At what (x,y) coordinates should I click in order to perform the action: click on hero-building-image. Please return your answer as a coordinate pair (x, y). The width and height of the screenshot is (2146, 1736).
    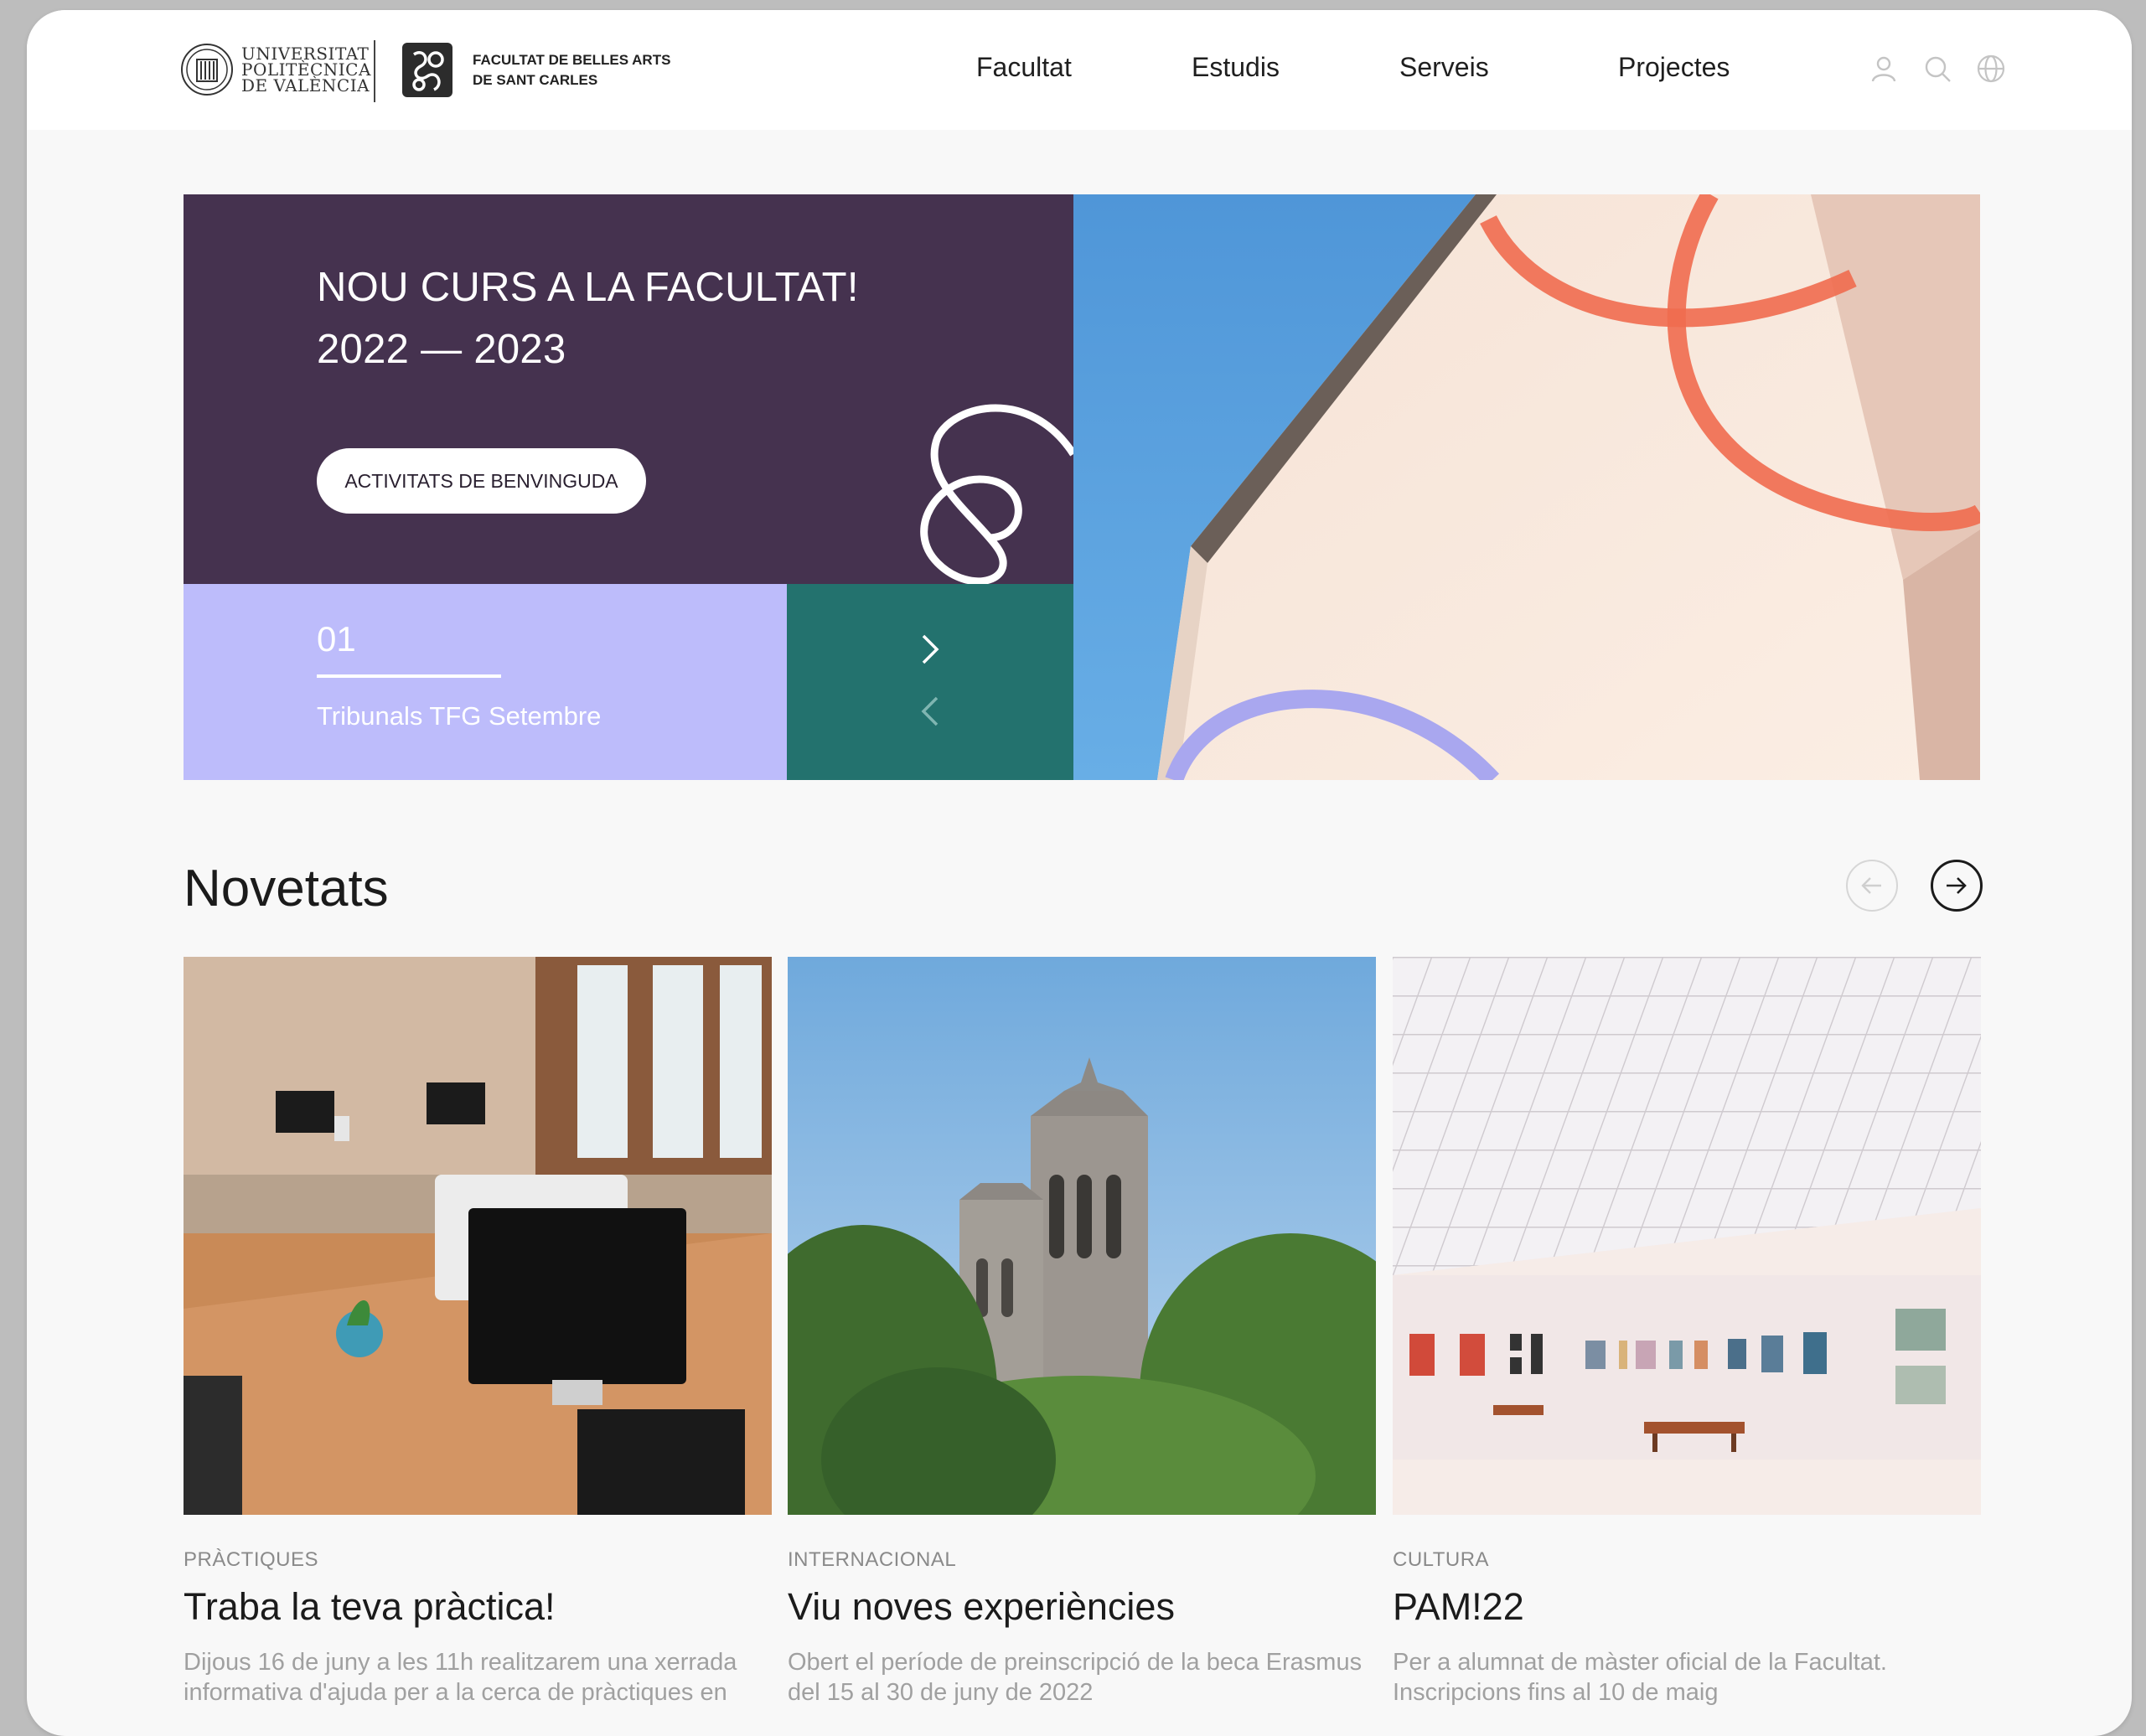
    Looking at the image, I should click on (1527, 487).